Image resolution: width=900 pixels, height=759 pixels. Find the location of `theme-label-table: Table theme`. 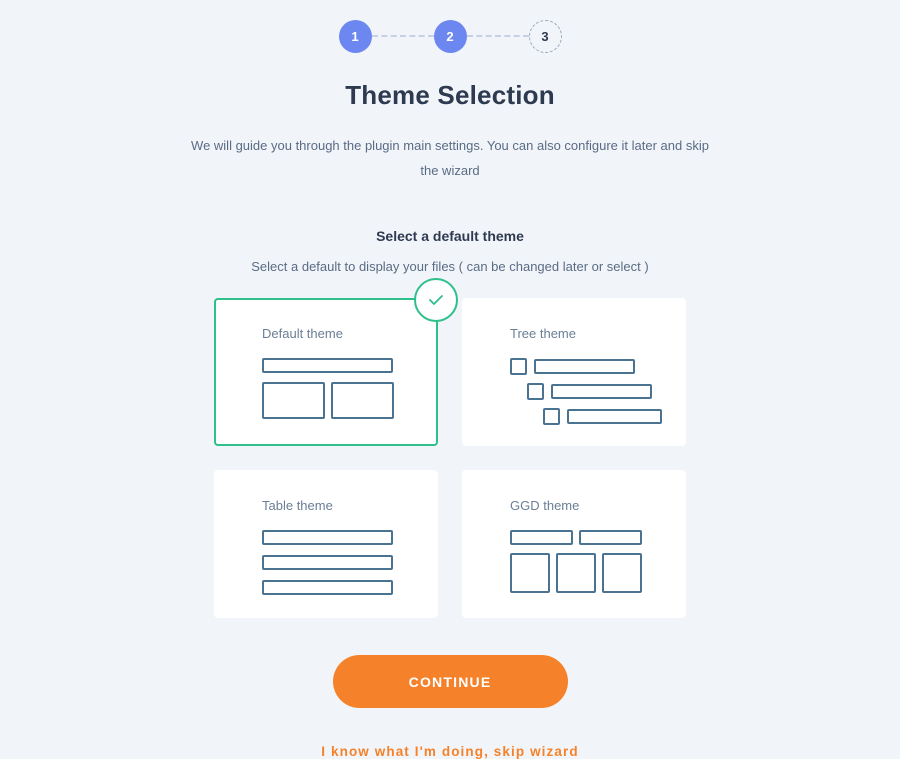

theme-label-table: Table theme is located at coordinates (297, 505).